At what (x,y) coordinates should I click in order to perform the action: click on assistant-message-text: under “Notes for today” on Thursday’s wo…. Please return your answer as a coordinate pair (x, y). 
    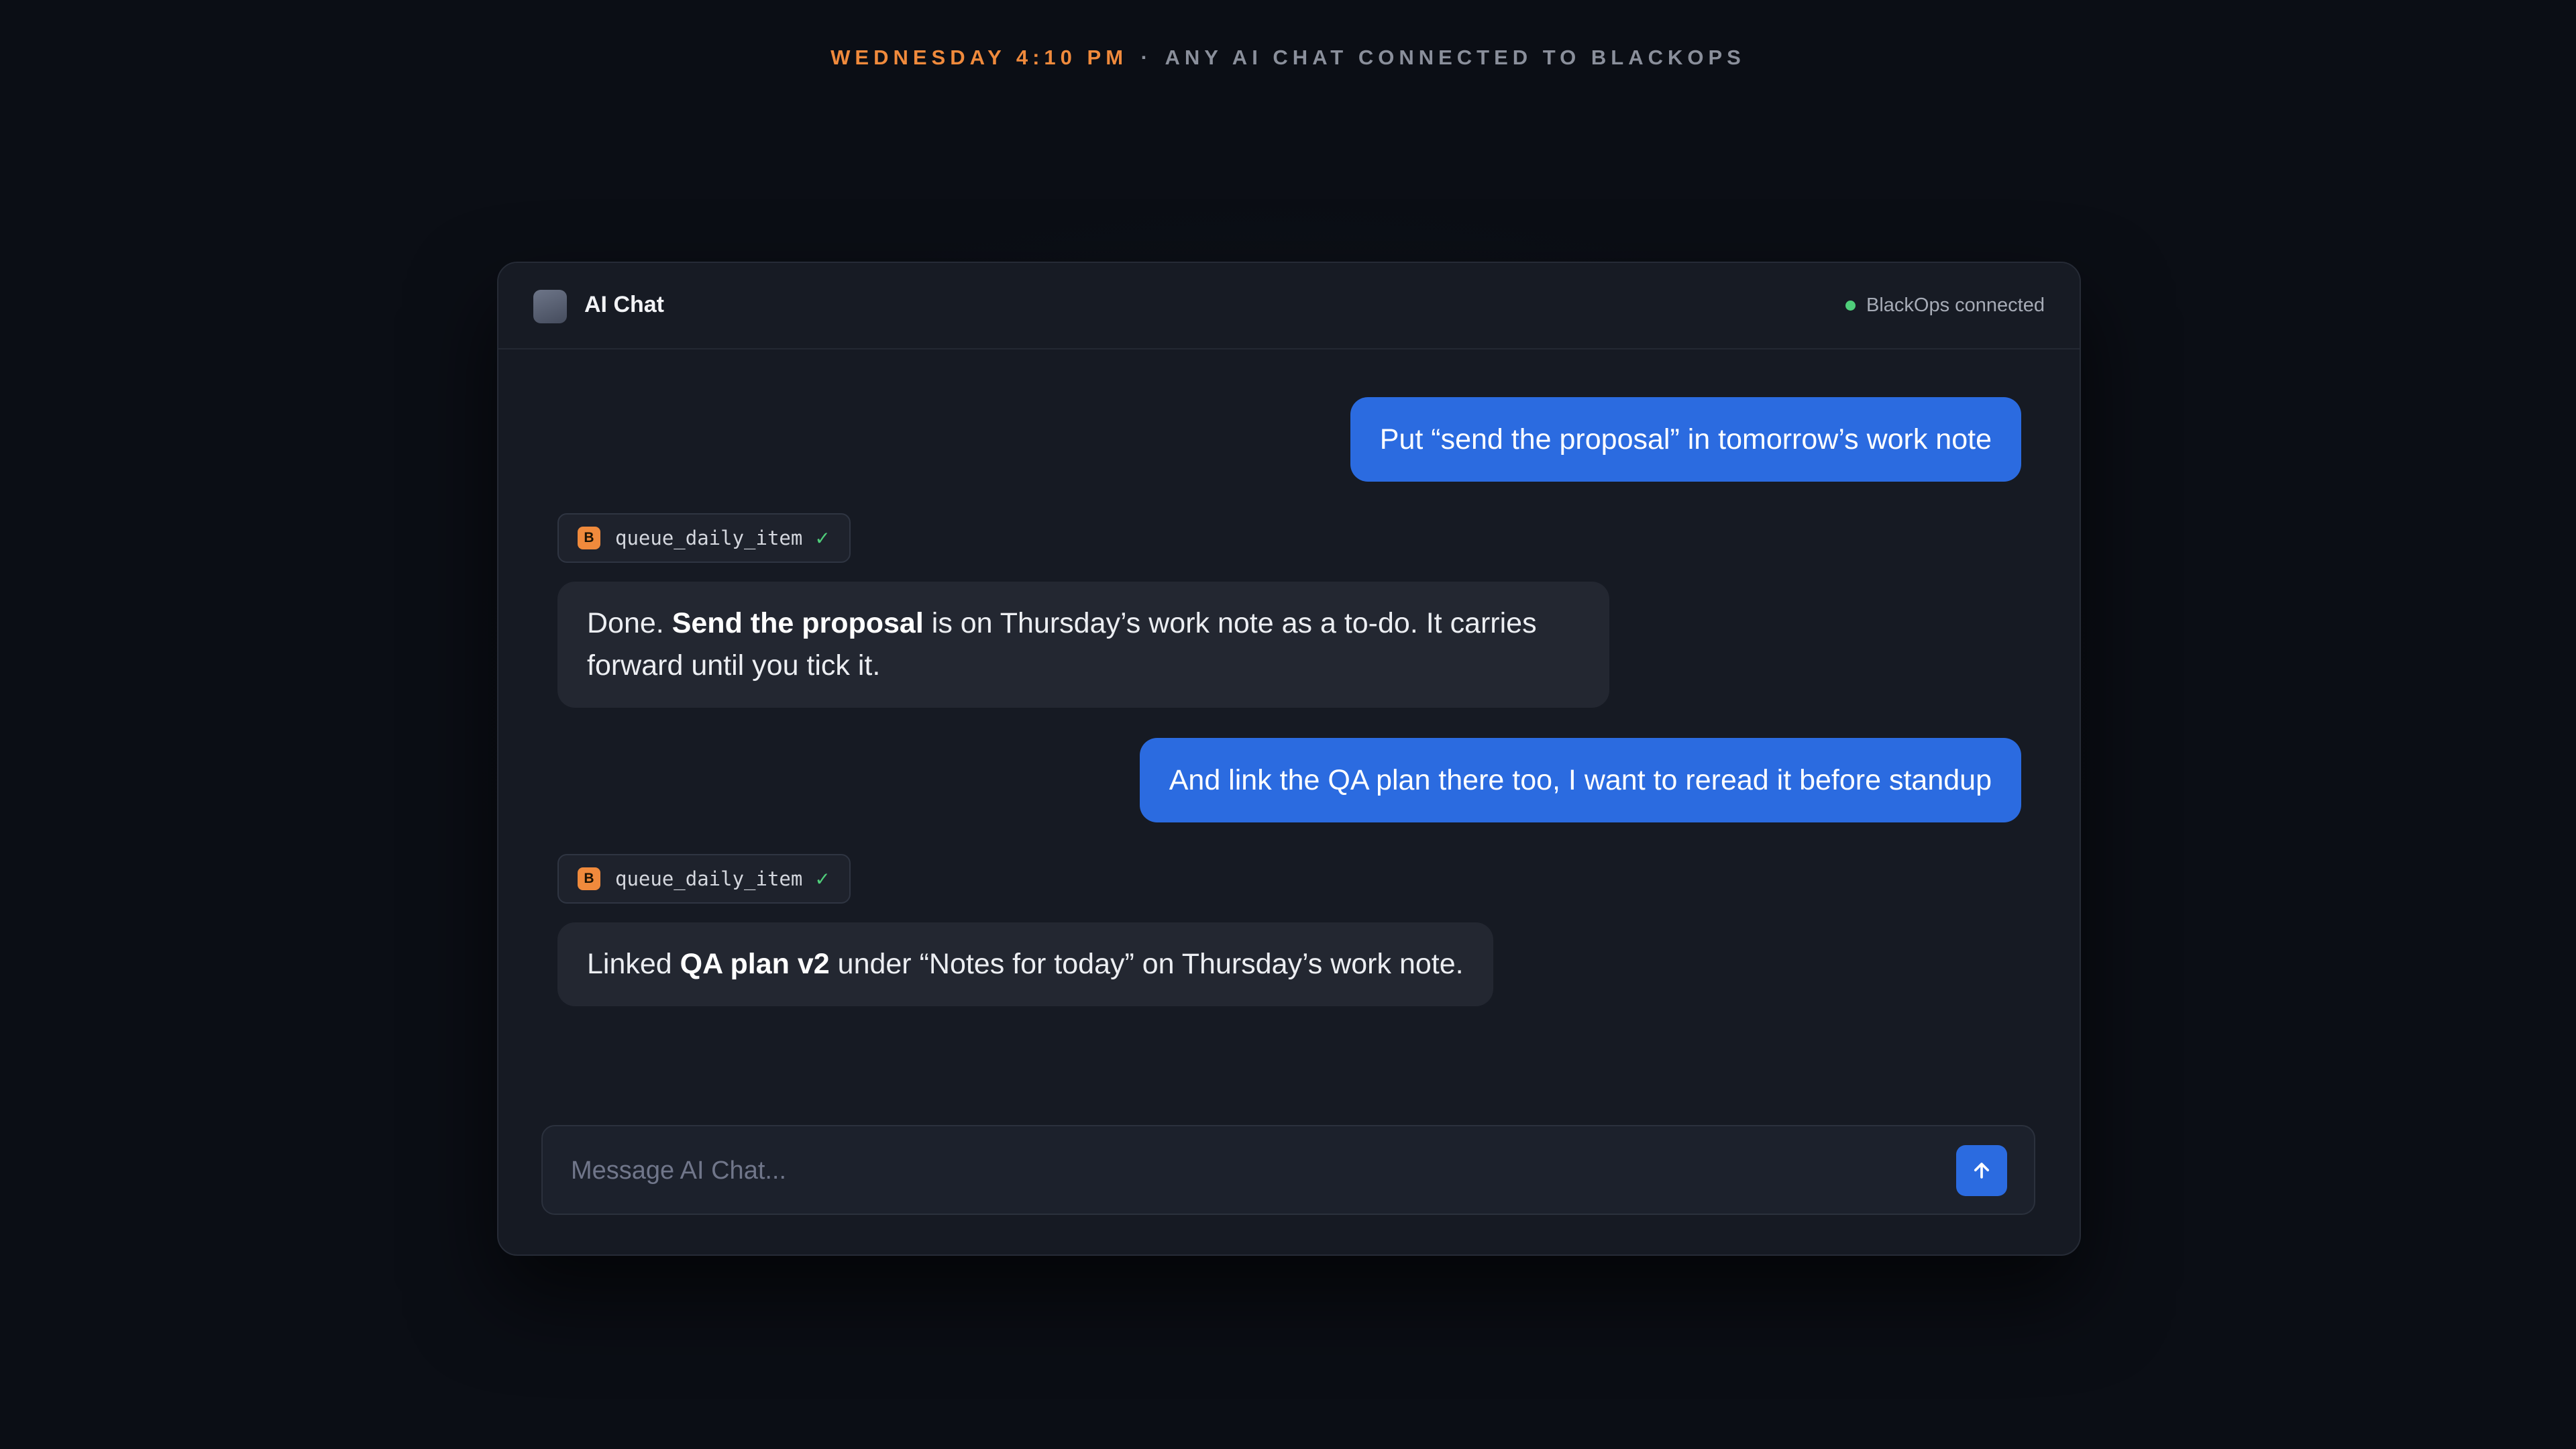
    Looking at the image, I should click on (1146, 964).